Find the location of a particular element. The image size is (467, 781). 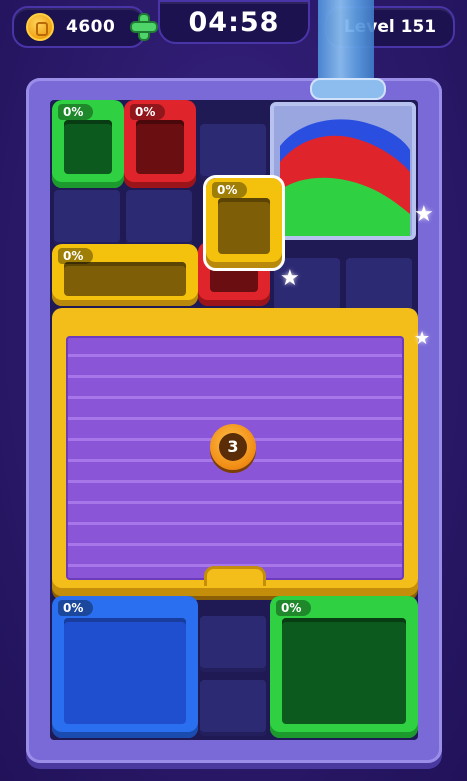

shutter-counter-value: 3 is located at coordinates (233, 447).